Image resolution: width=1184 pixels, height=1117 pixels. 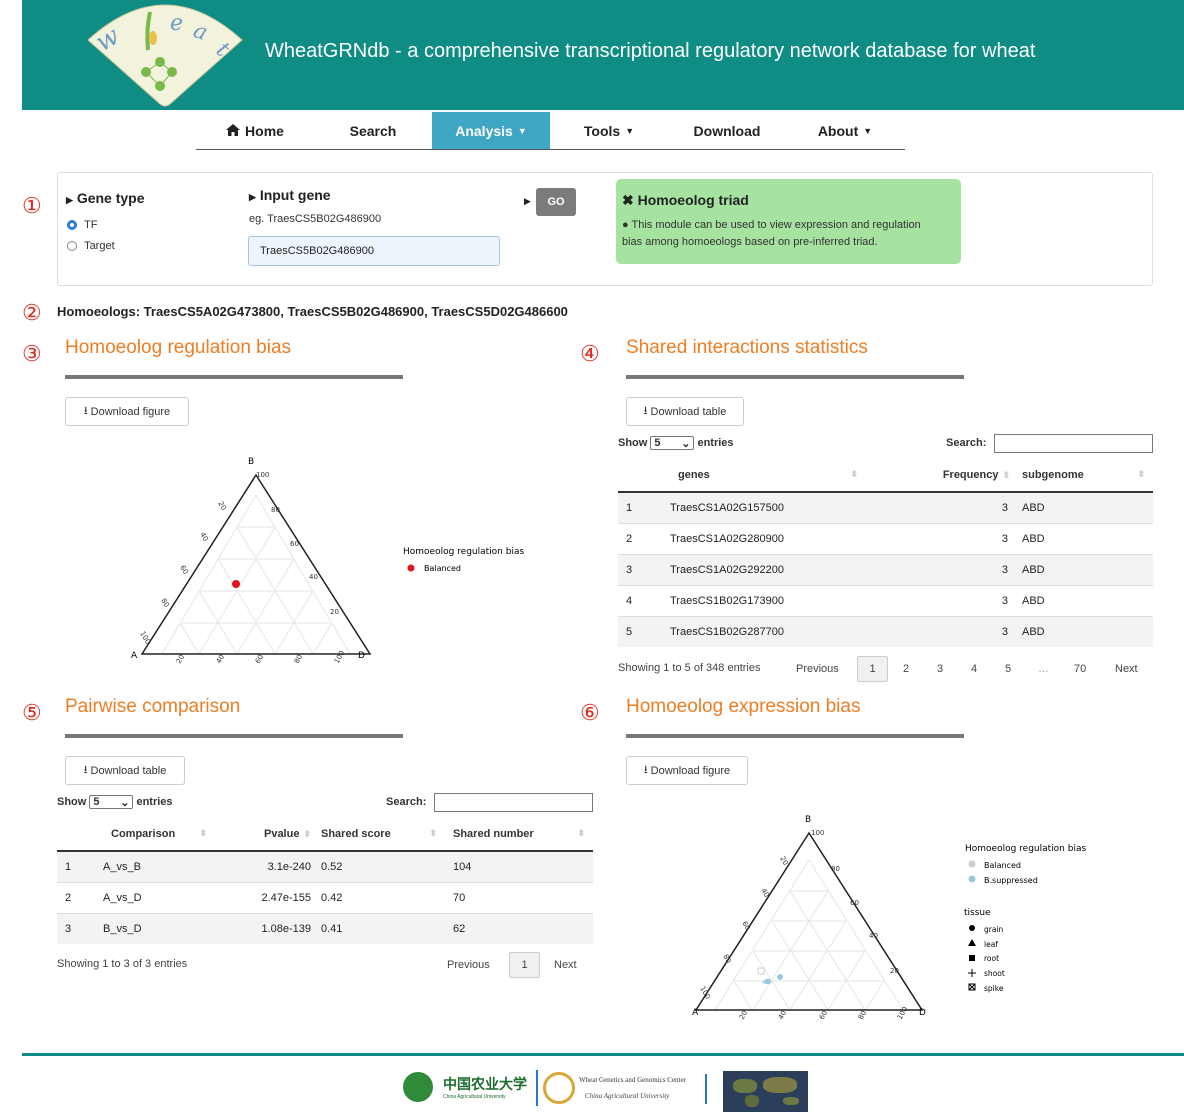 I want to click on cau-logo: 中国农业大学 China Agricultural University, so click(x=468, y=1088).